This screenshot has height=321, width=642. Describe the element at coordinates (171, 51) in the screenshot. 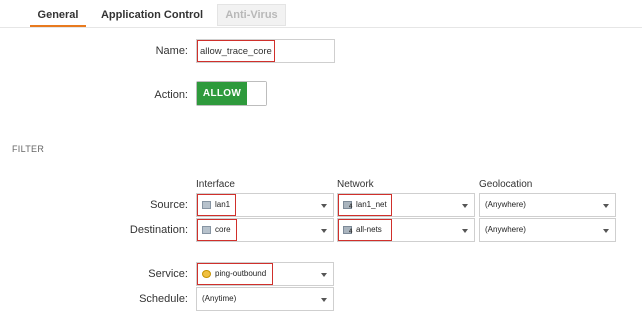

I see `name-label: Name:` at that location.